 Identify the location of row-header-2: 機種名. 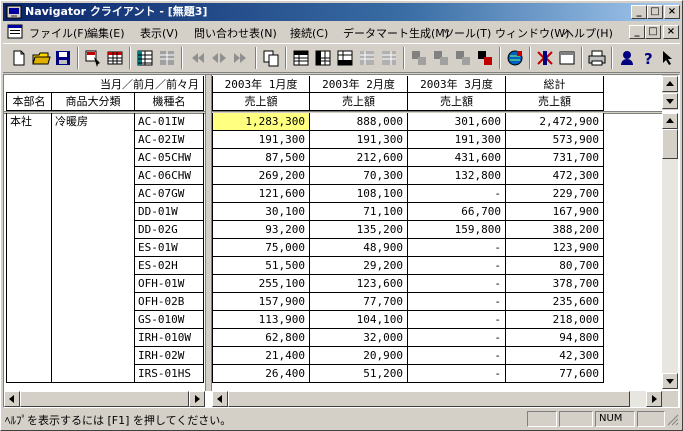
(169, 102).